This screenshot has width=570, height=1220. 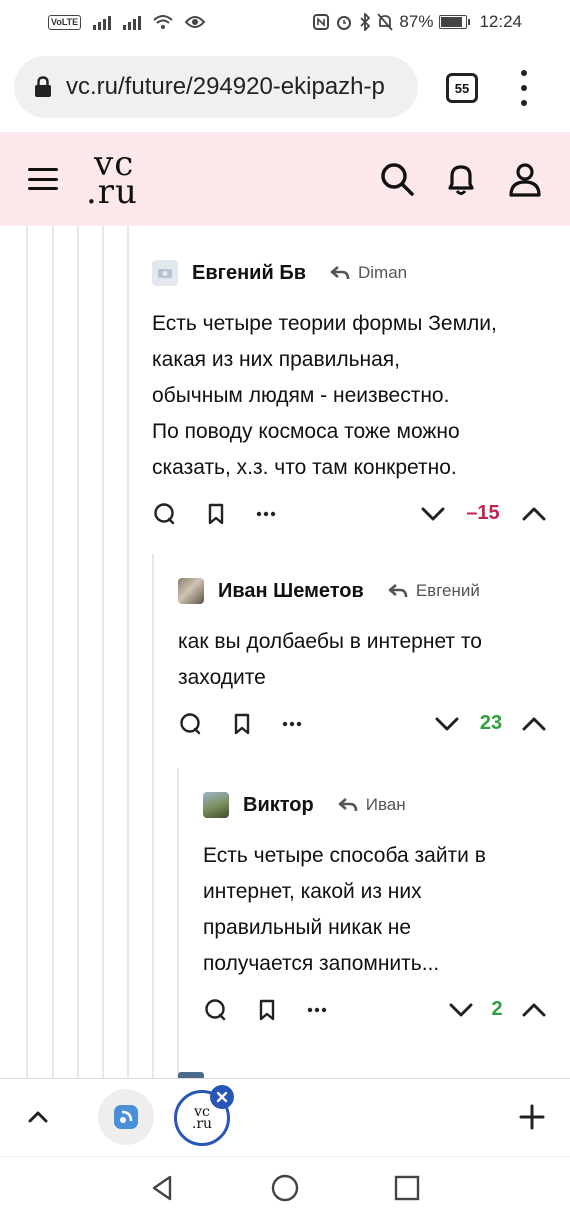 I want to click on comment-header: Иван Шеметов Евгений, so click(x=365, y=591).